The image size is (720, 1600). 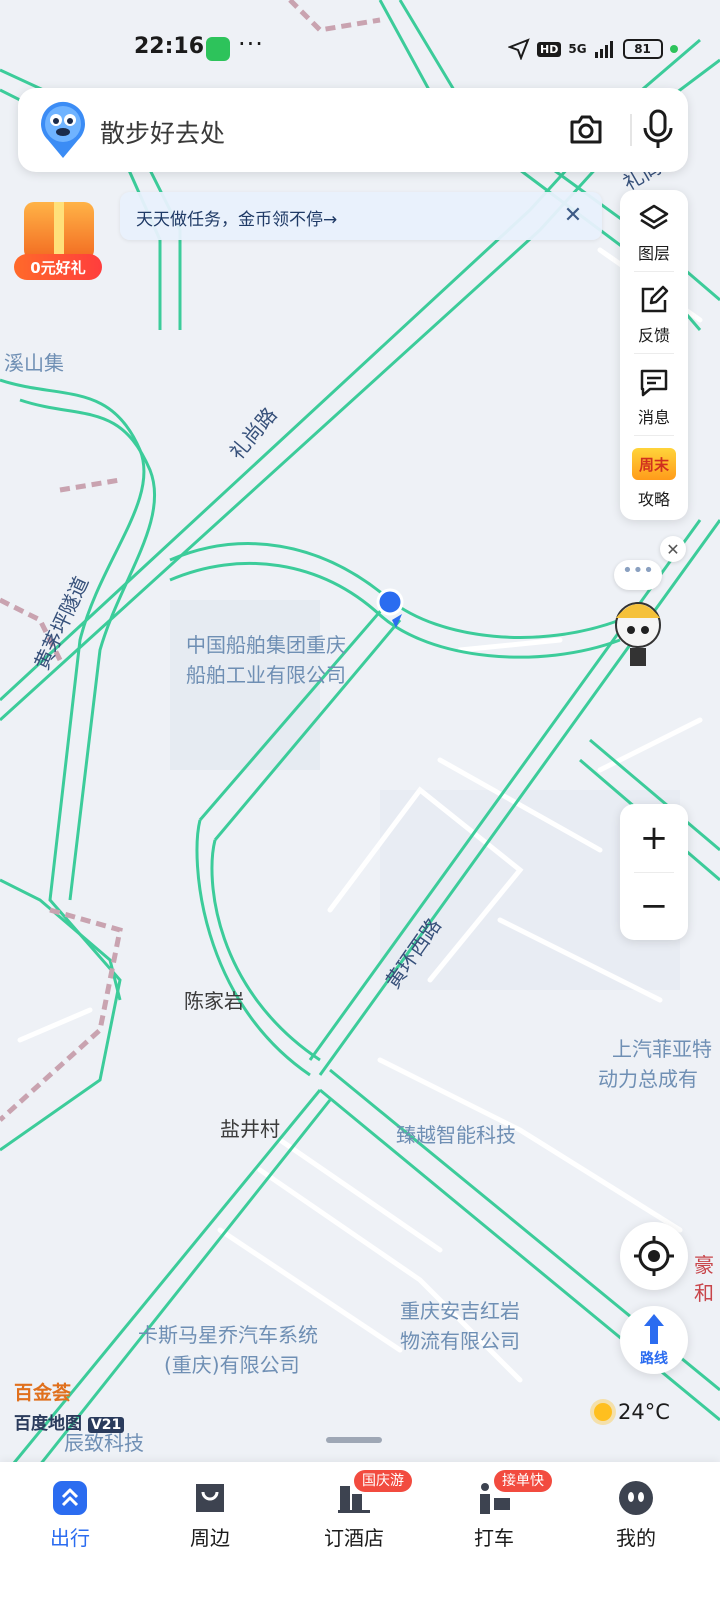 I want to click on message-icon, so click(x=654, y=383).